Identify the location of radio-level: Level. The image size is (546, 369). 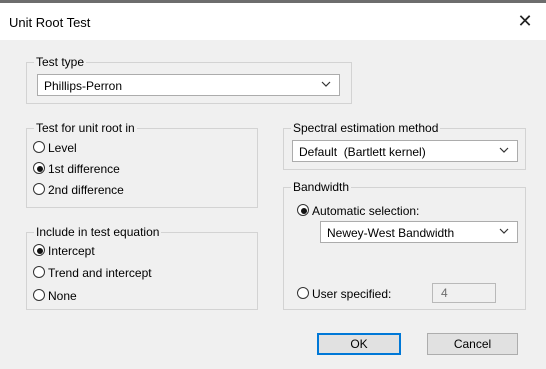
(108, 148).